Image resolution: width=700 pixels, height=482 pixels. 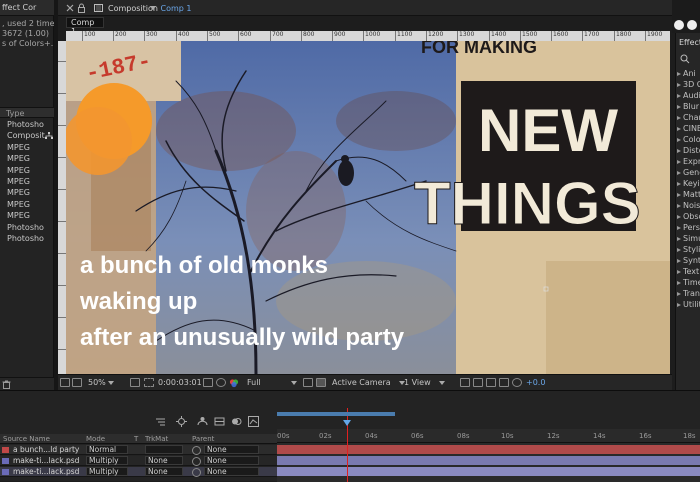 I want to click on effect-category: Styliz, so click(x=688, y=249).